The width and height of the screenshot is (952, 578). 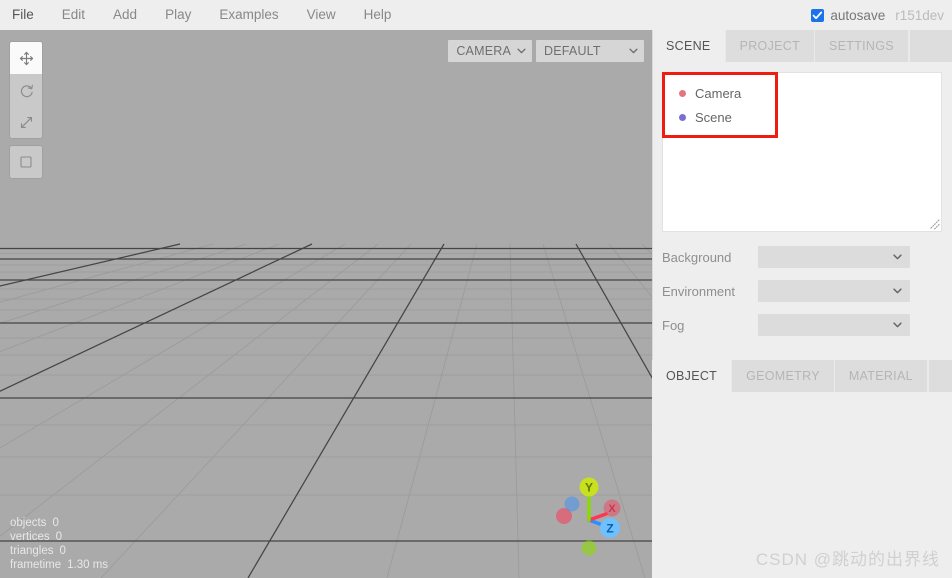 What do you see at coordinates (483, 51) in the screenshot?
I see `camera-select-value: CAMERA` at bounding box center [483, 51].